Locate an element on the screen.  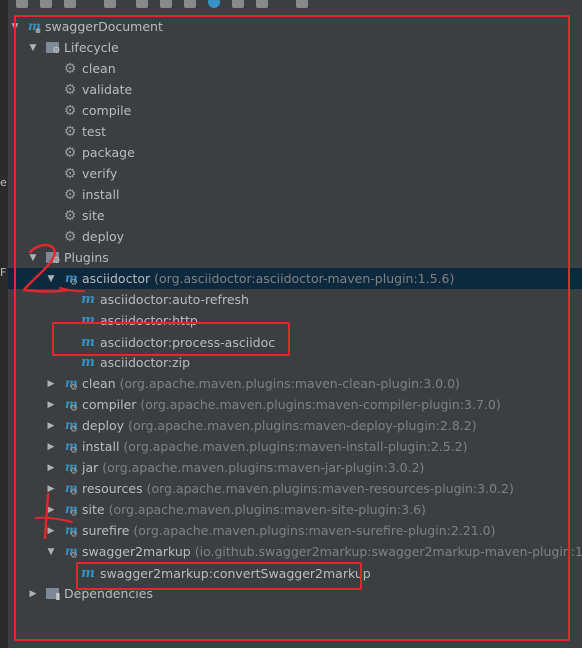
project-name: swaggerDocument is located at coordinates (104, 26).